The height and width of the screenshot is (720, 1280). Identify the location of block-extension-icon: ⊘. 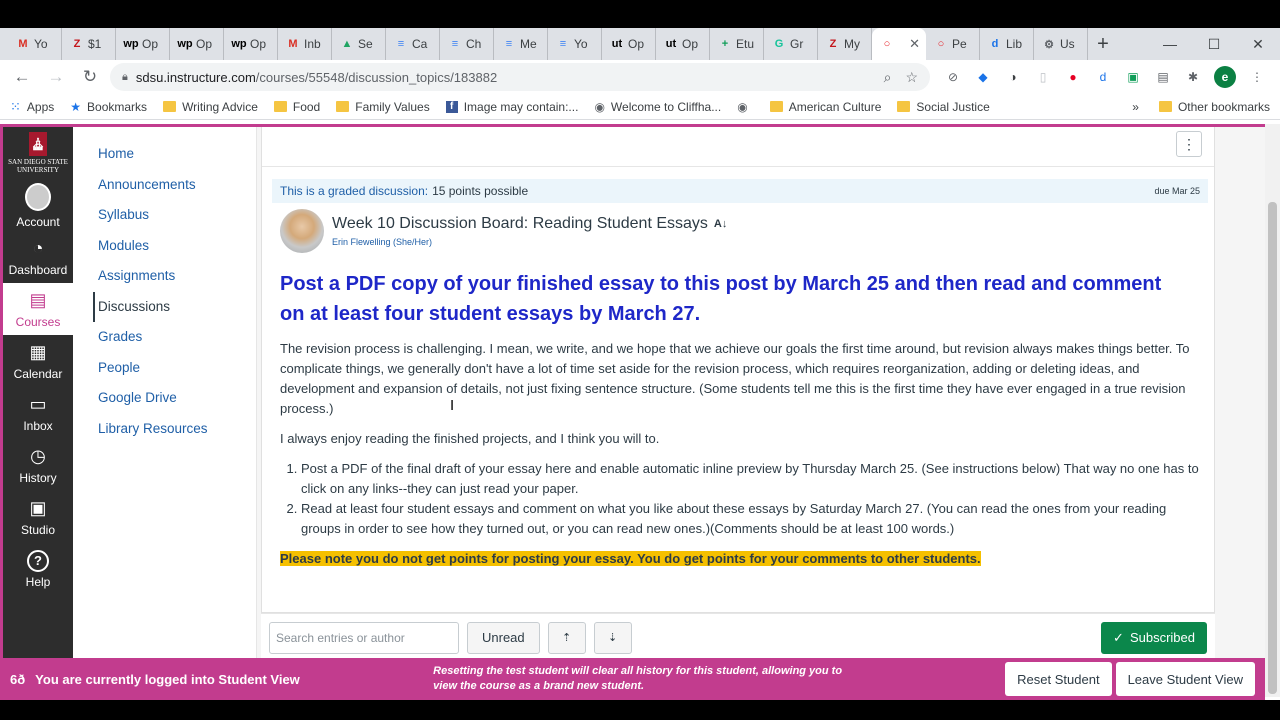
(953, 77).